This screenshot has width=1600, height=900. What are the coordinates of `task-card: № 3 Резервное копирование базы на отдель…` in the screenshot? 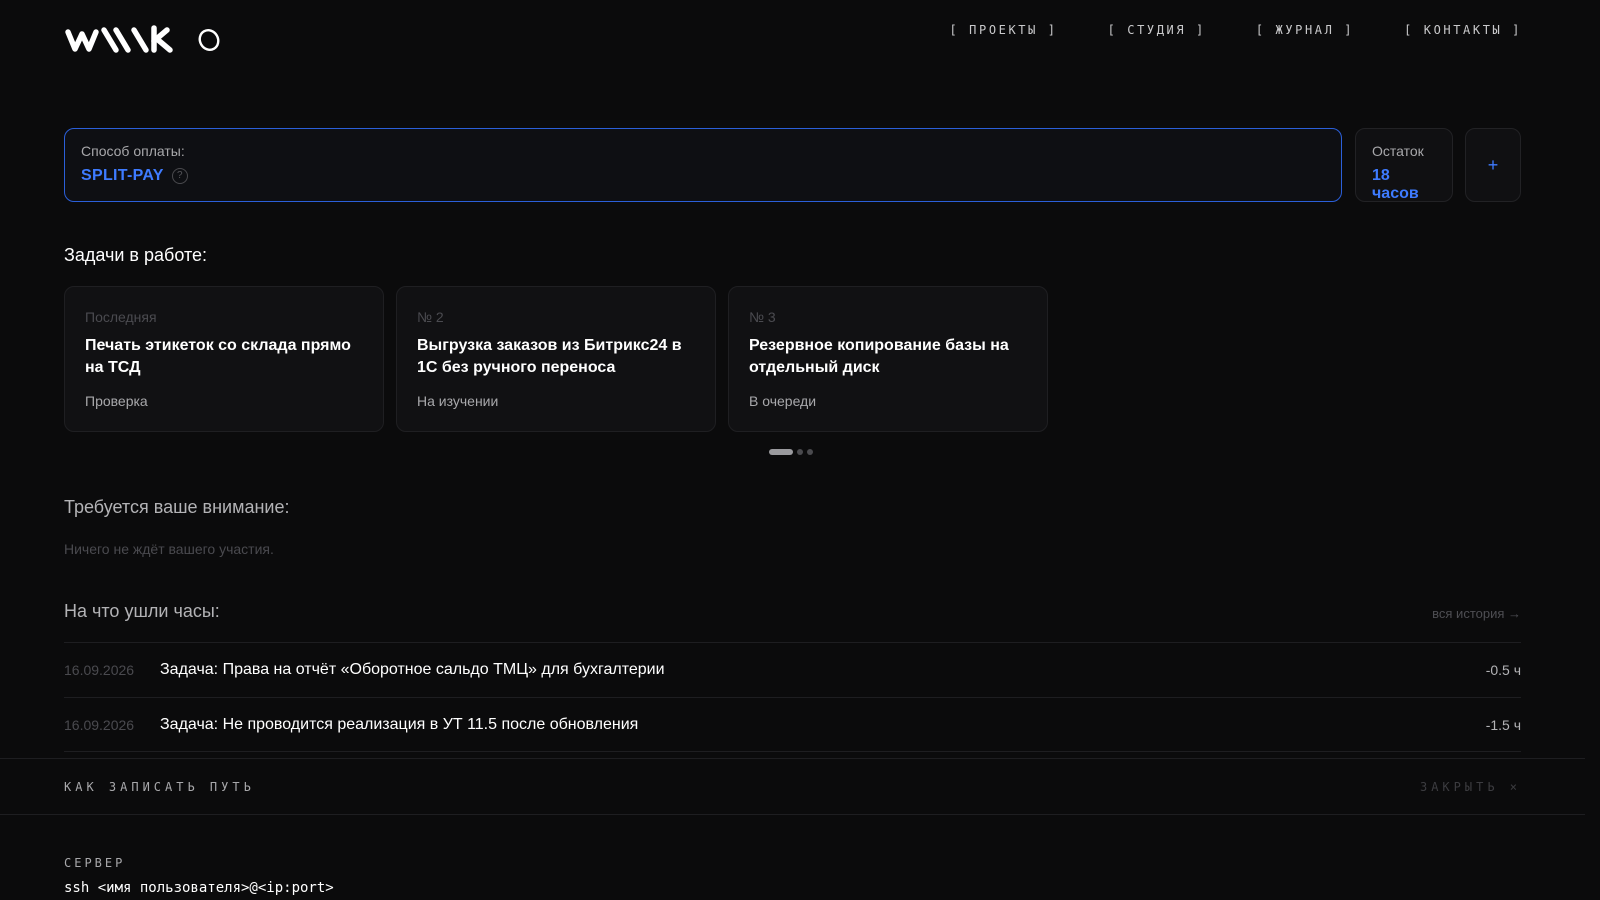 It's located at (888, 359).